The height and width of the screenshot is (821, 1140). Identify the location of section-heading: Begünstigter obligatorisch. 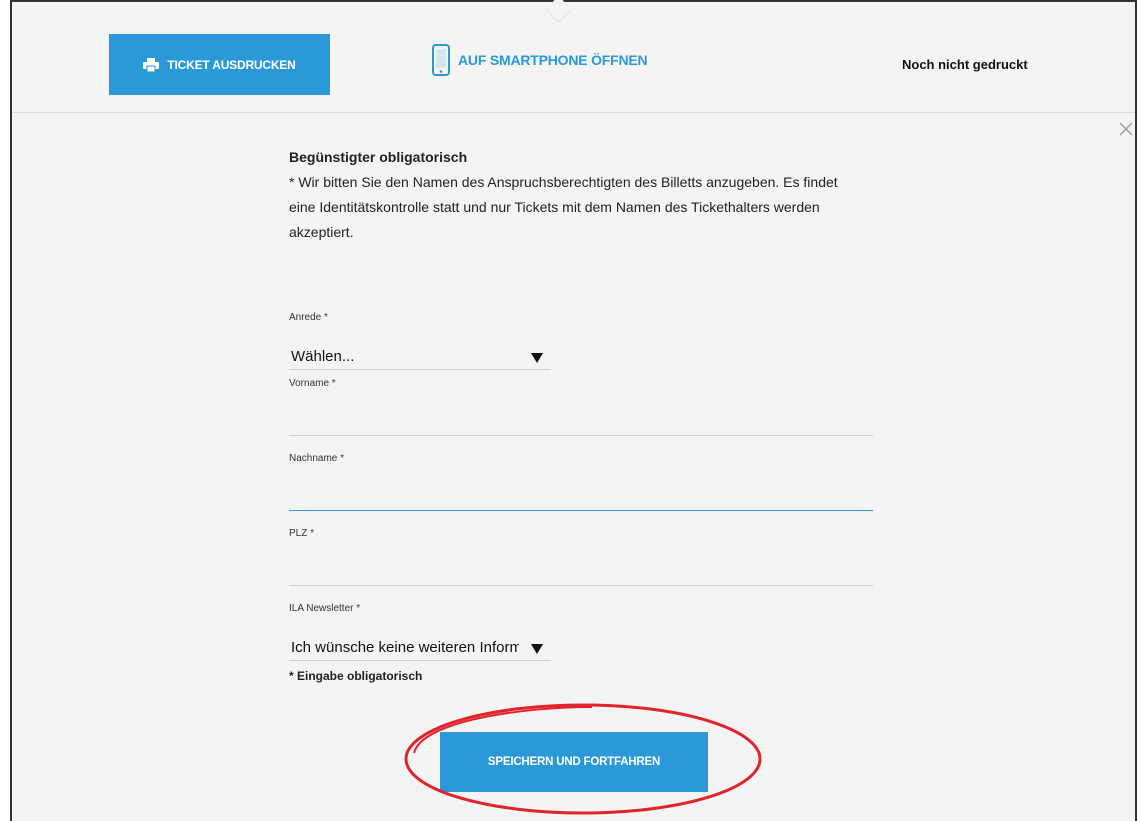
(378, 157).